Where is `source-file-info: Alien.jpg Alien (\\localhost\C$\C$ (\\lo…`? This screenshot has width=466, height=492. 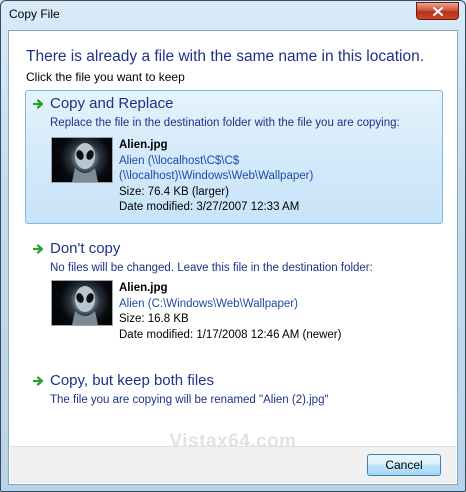 source-file-info: Alien.jpg Alien (\\localhost\C$\C$ (\\lo… is located at coordinates (216, 177).